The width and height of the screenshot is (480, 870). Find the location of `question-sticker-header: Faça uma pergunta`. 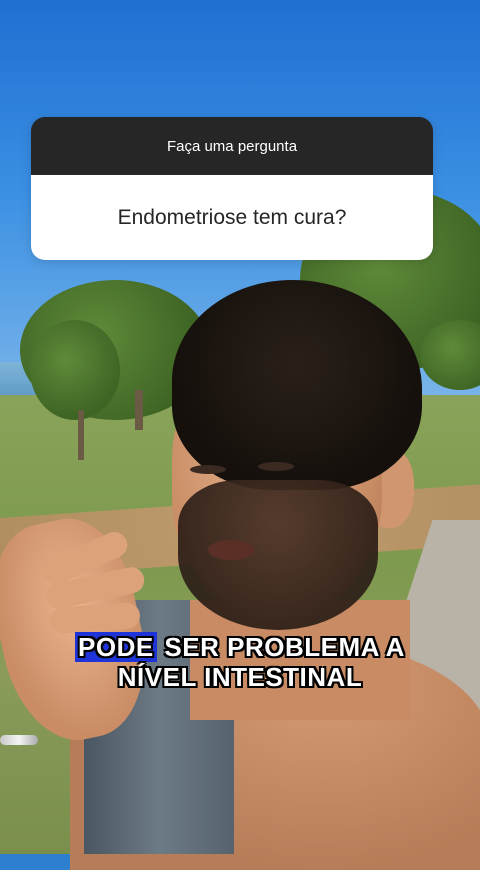

question-sticker-header: Faça uma pergunta is located at coordinates (232, 146).